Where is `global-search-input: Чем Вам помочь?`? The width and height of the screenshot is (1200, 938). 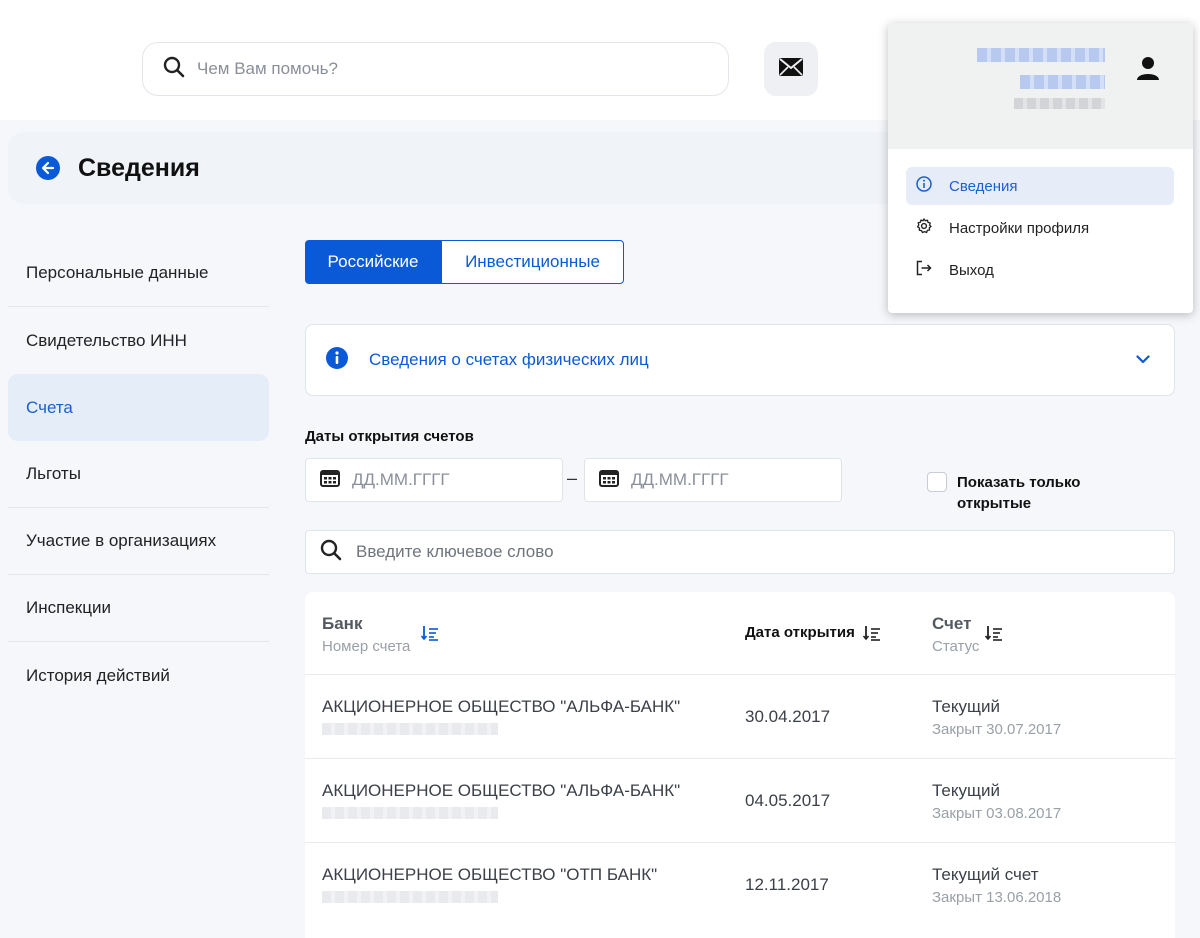 global-search-input: Чем Вам помочь? is located at coordinates (435, 69).